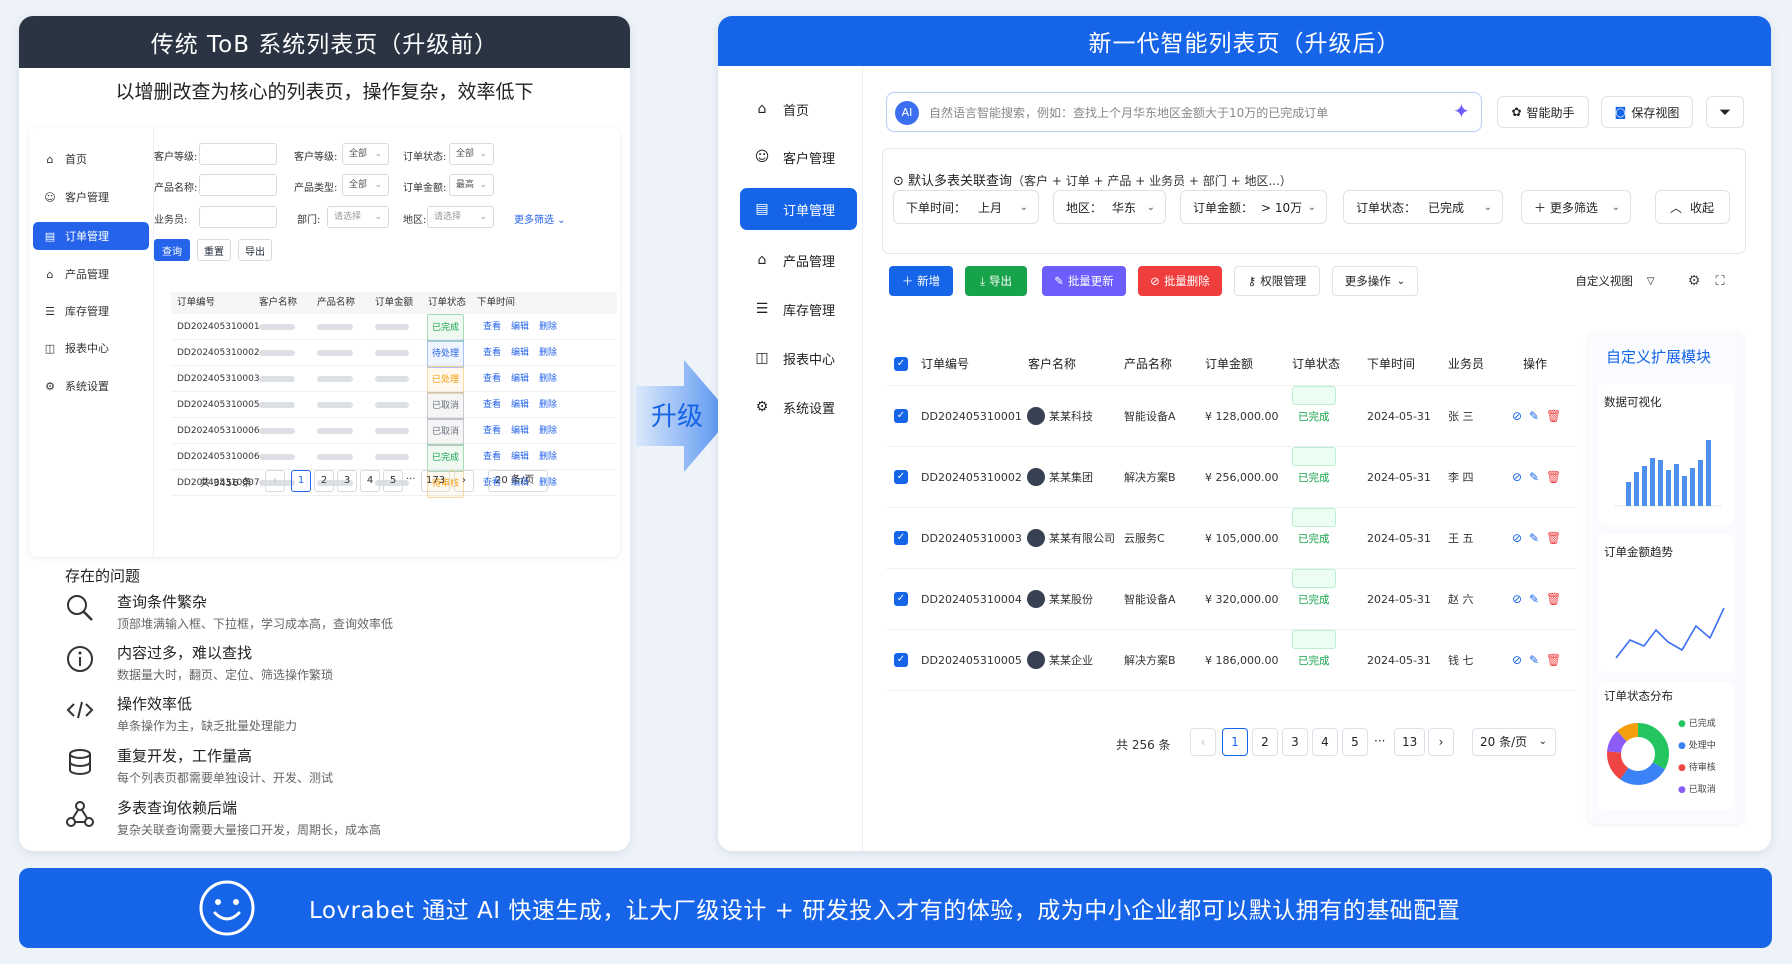 This screenshot has height=964, width=1792. What do you see at coordinates (966, 207) in the screenshot?
I see `filter-order-time: 下单时间： 上月 ⌄` at bounding box center [966, 207].